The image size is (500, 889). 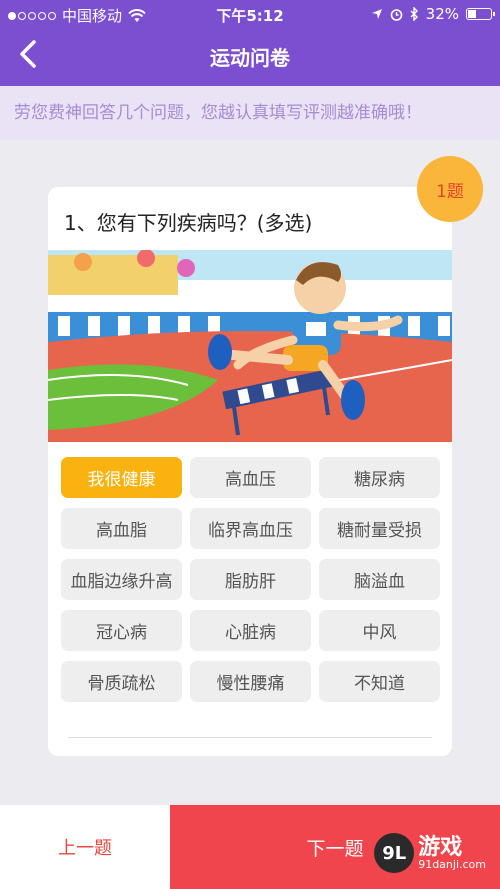 What do you see at coordinates (376, 14) in the screenshot?
I see `location-icon` at bounding box center [376, 14].